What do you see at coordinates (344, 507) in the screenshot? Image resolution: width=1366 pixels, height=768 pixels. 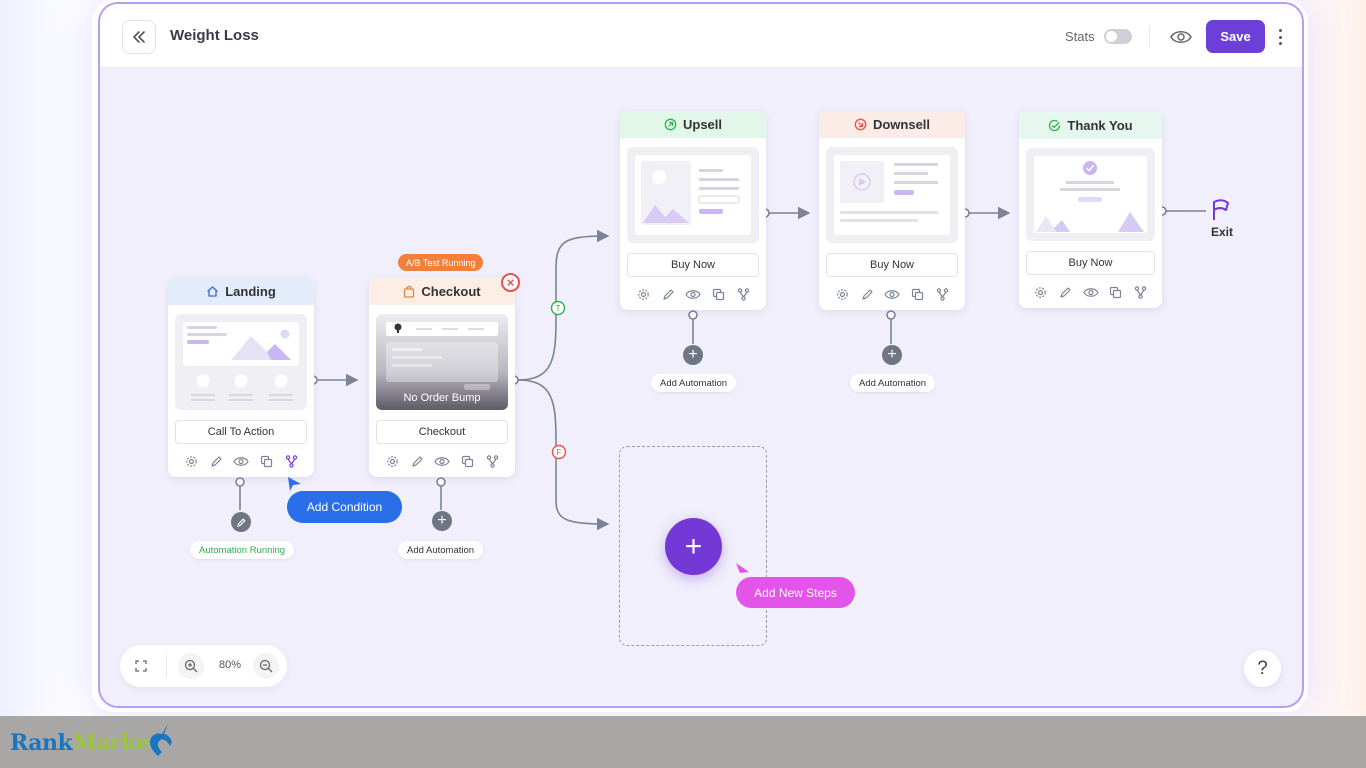 I see `add-condition-button: Add Condition` at bounding box center [344, 507].